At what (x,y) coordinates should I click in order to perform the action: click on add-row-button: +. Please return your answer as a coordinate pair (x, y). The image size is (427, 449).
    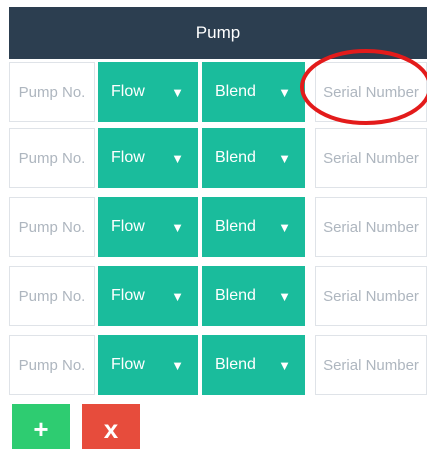
    Looking at the image, I should click on (41, 426).